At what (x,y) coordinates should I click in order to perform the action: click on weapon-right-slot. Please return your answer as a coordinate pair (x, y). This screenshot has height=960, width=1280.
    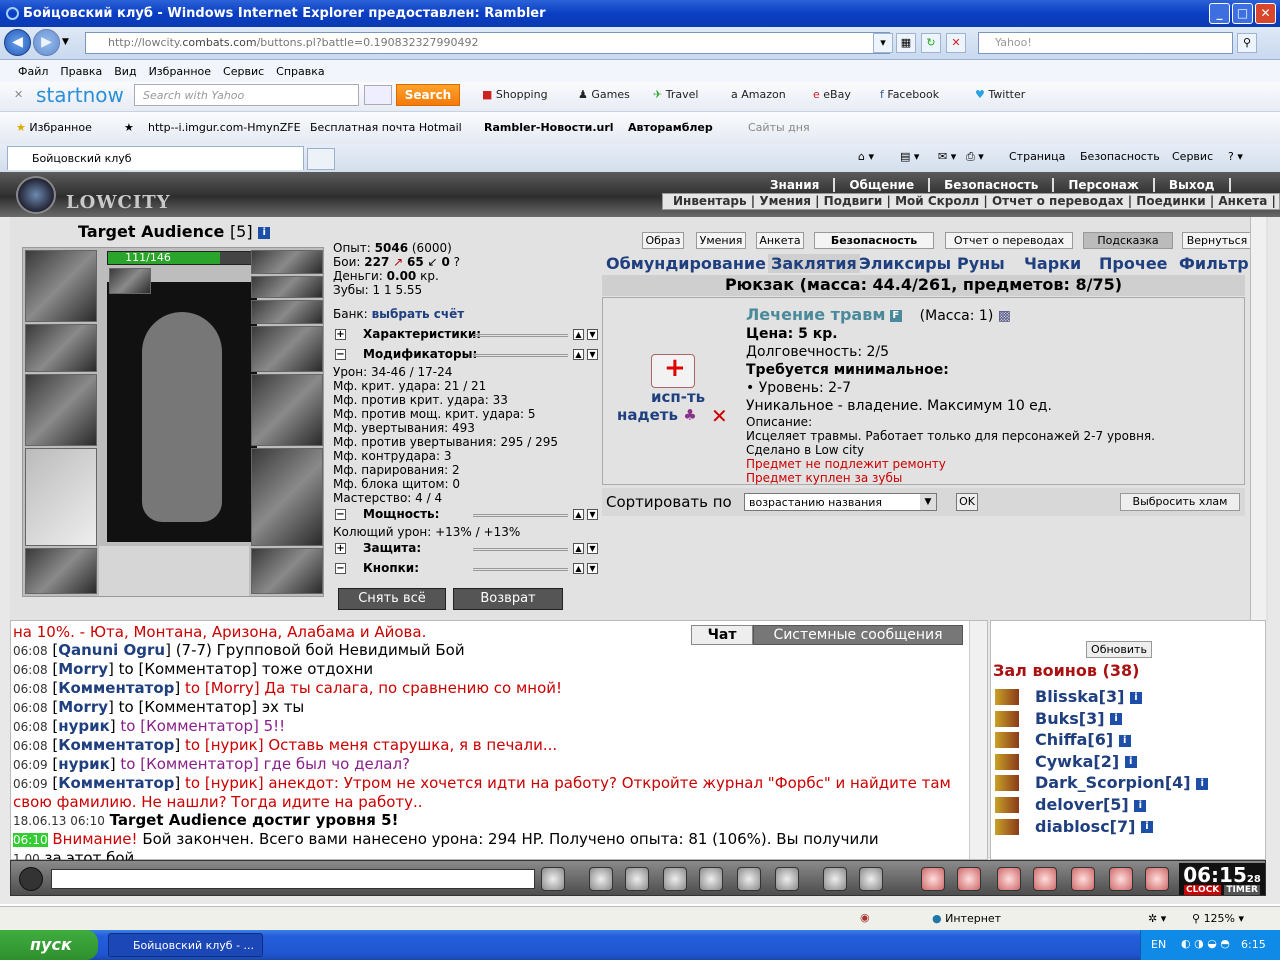
    Looking at the image, I should click on (287, 410).